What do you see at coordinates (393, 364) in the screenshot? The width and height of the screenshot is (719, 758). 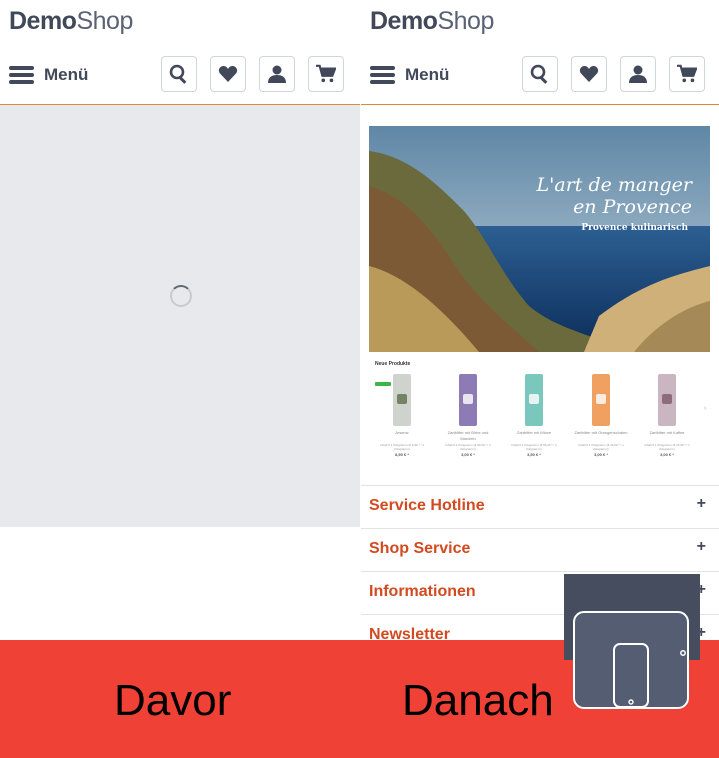 I see `new-products-title: Neue Produkte` at bounding box center [393, 364].